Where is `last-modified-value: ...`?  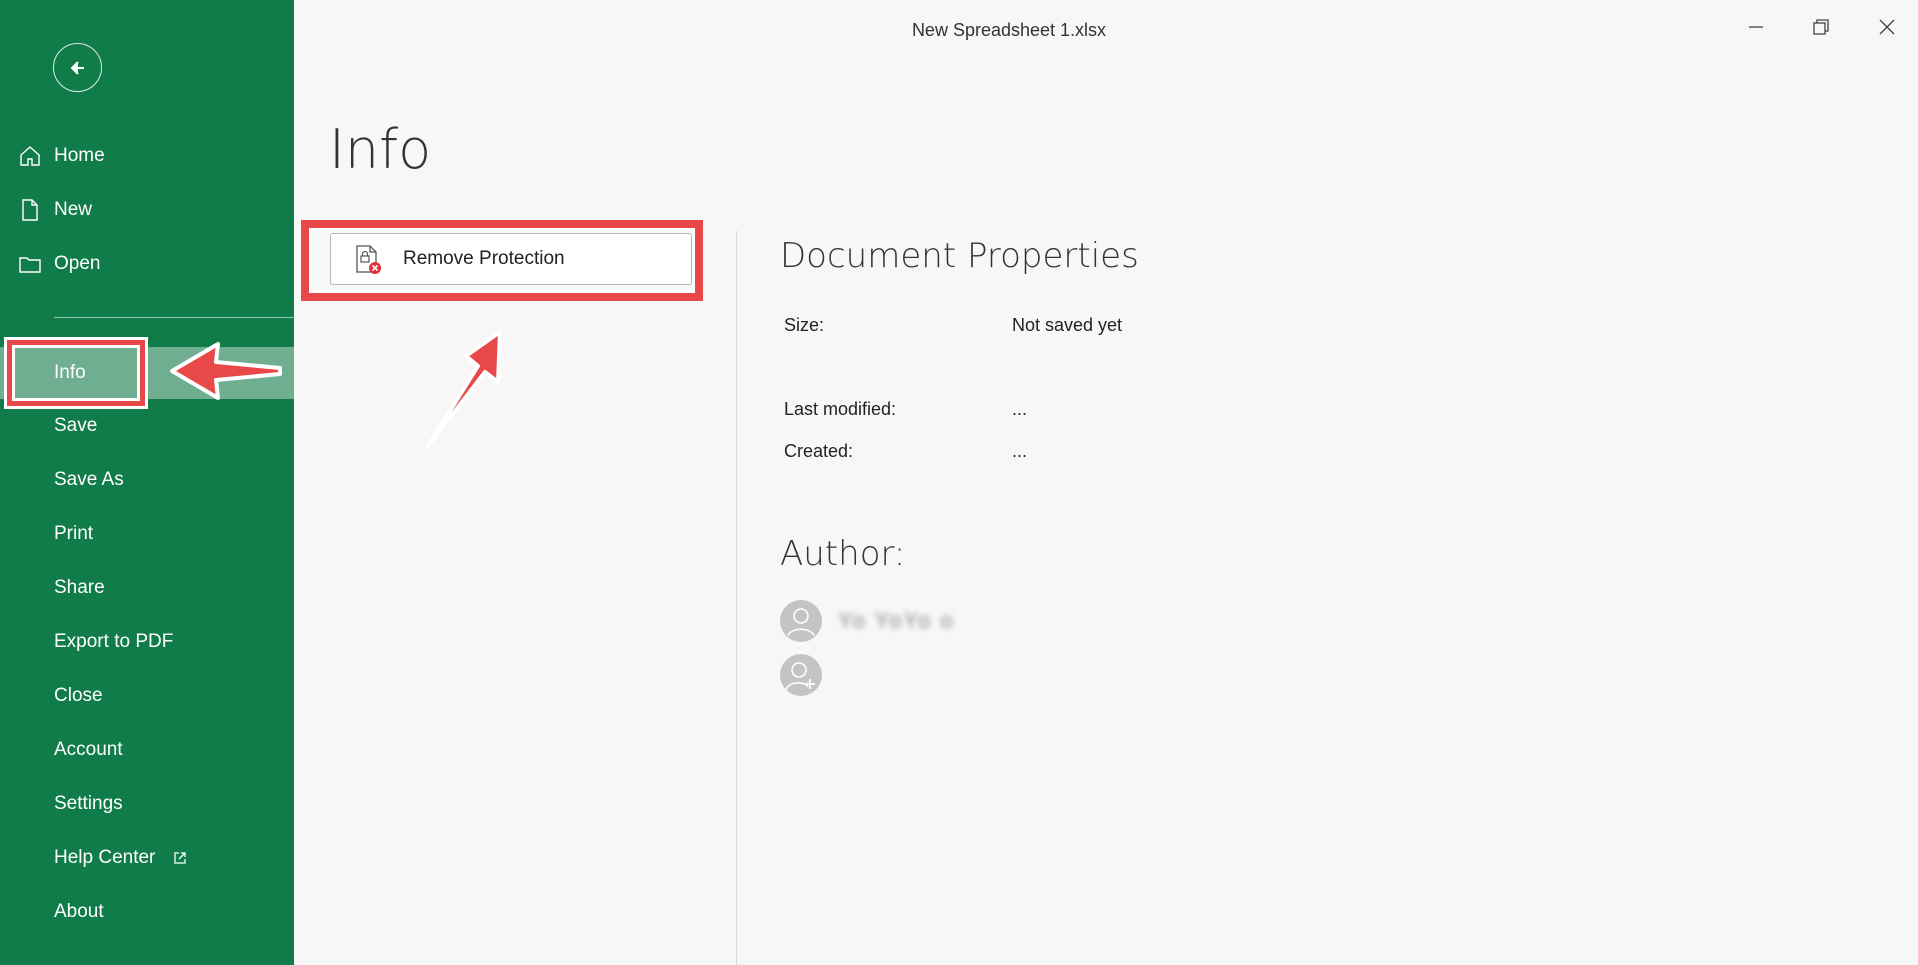
last-modified-value: ... is located at coordinates (1020, 409).